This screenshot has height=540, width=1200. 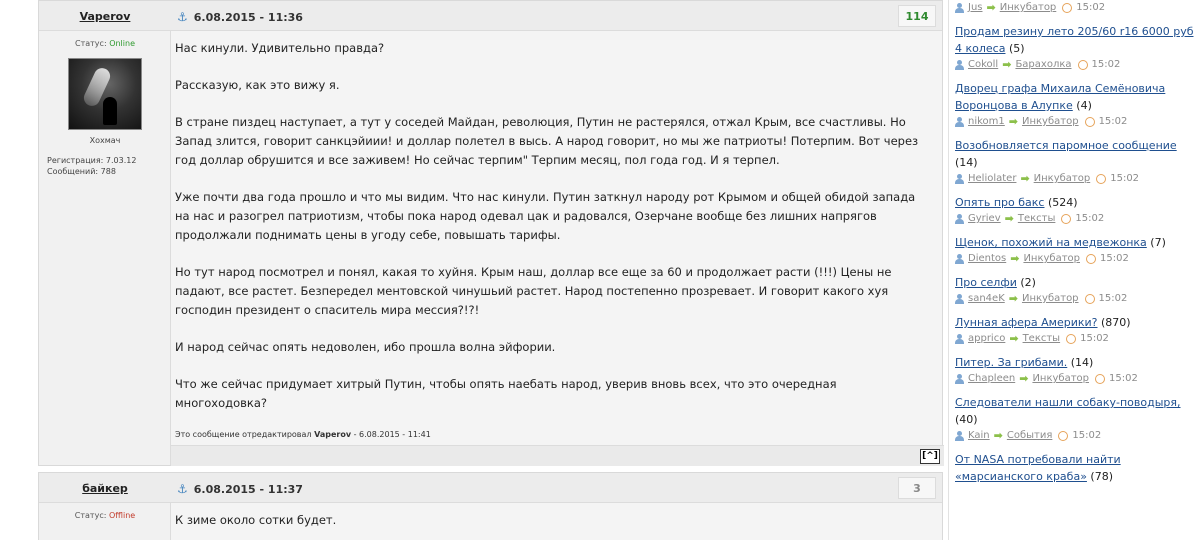 I want to click on post-rating: 114, so click(x=917, y=16).